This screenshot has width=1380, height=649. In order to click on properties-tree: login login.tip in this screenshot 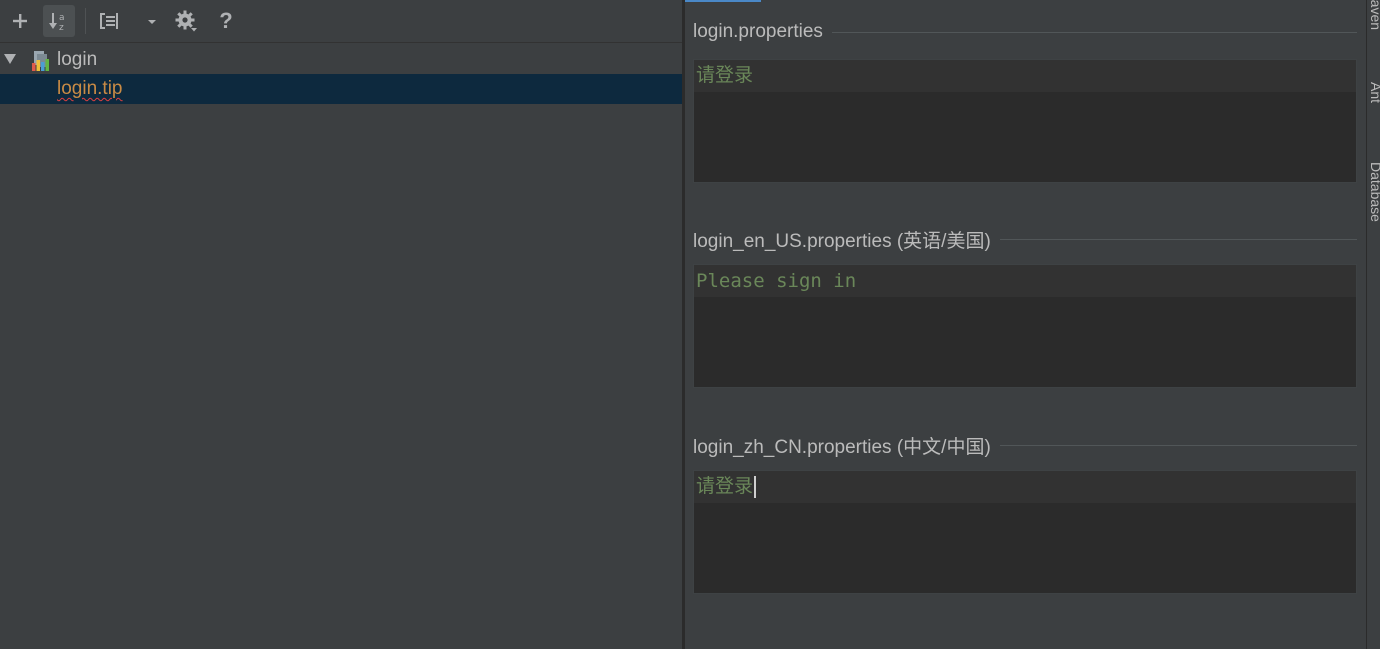, I will do `click(341, 74)`.